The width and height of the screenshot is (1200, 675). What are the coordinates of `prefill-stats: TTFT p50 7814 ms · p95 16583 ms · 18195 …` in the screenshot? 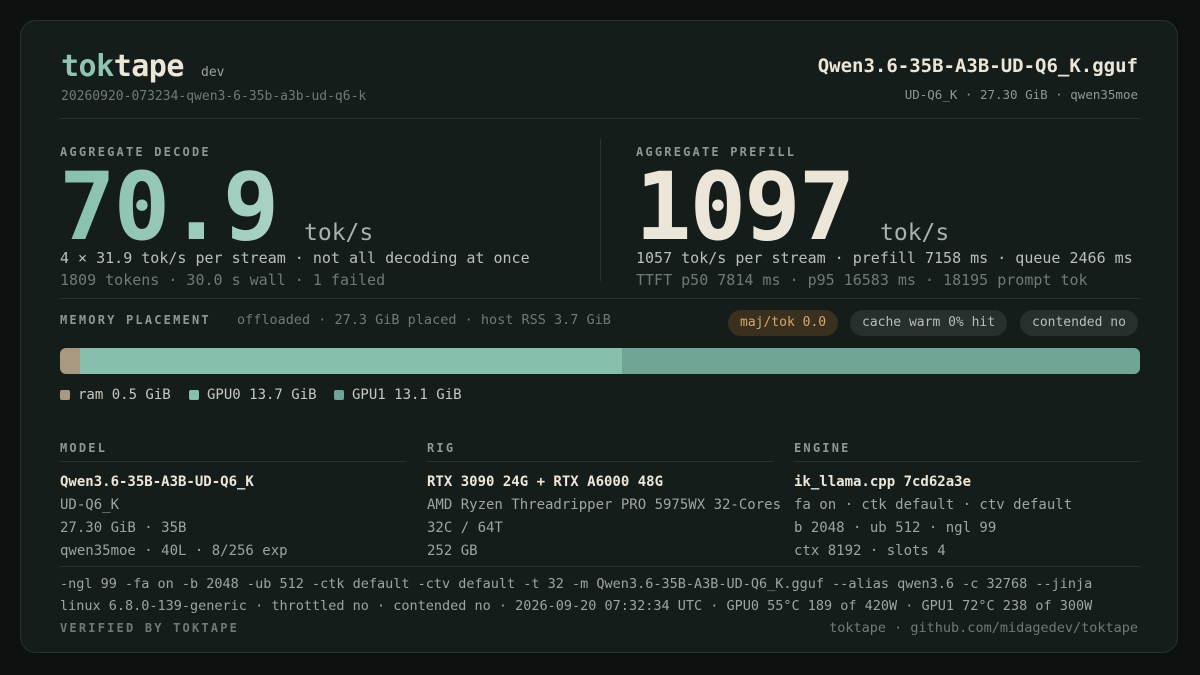 It's located at (862, 280).